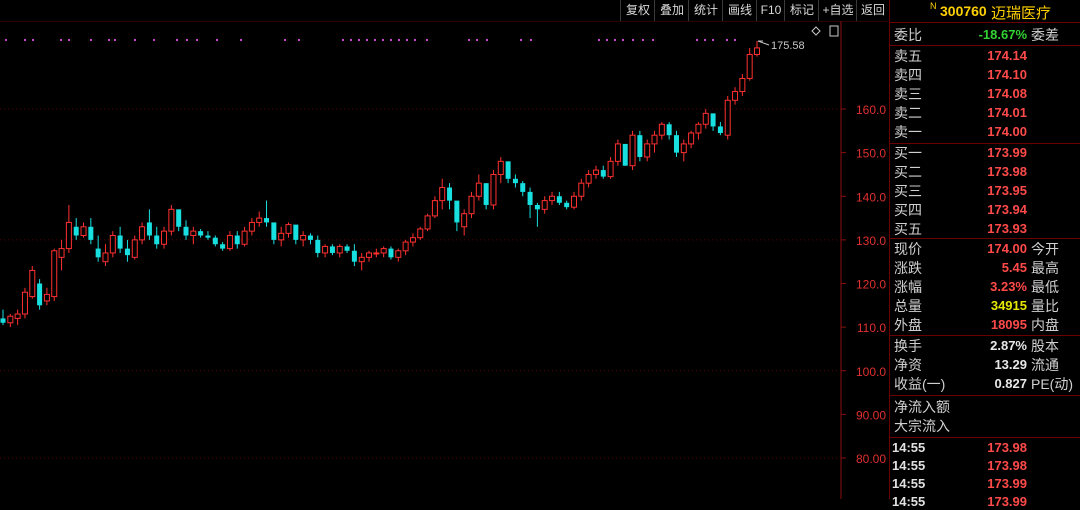 Image resolution: width=1080 pixels, height=510 pixels. Describe the element at coordinates (1010, 364) in the screenshot. I see `stat-value: 13.29` at that location.